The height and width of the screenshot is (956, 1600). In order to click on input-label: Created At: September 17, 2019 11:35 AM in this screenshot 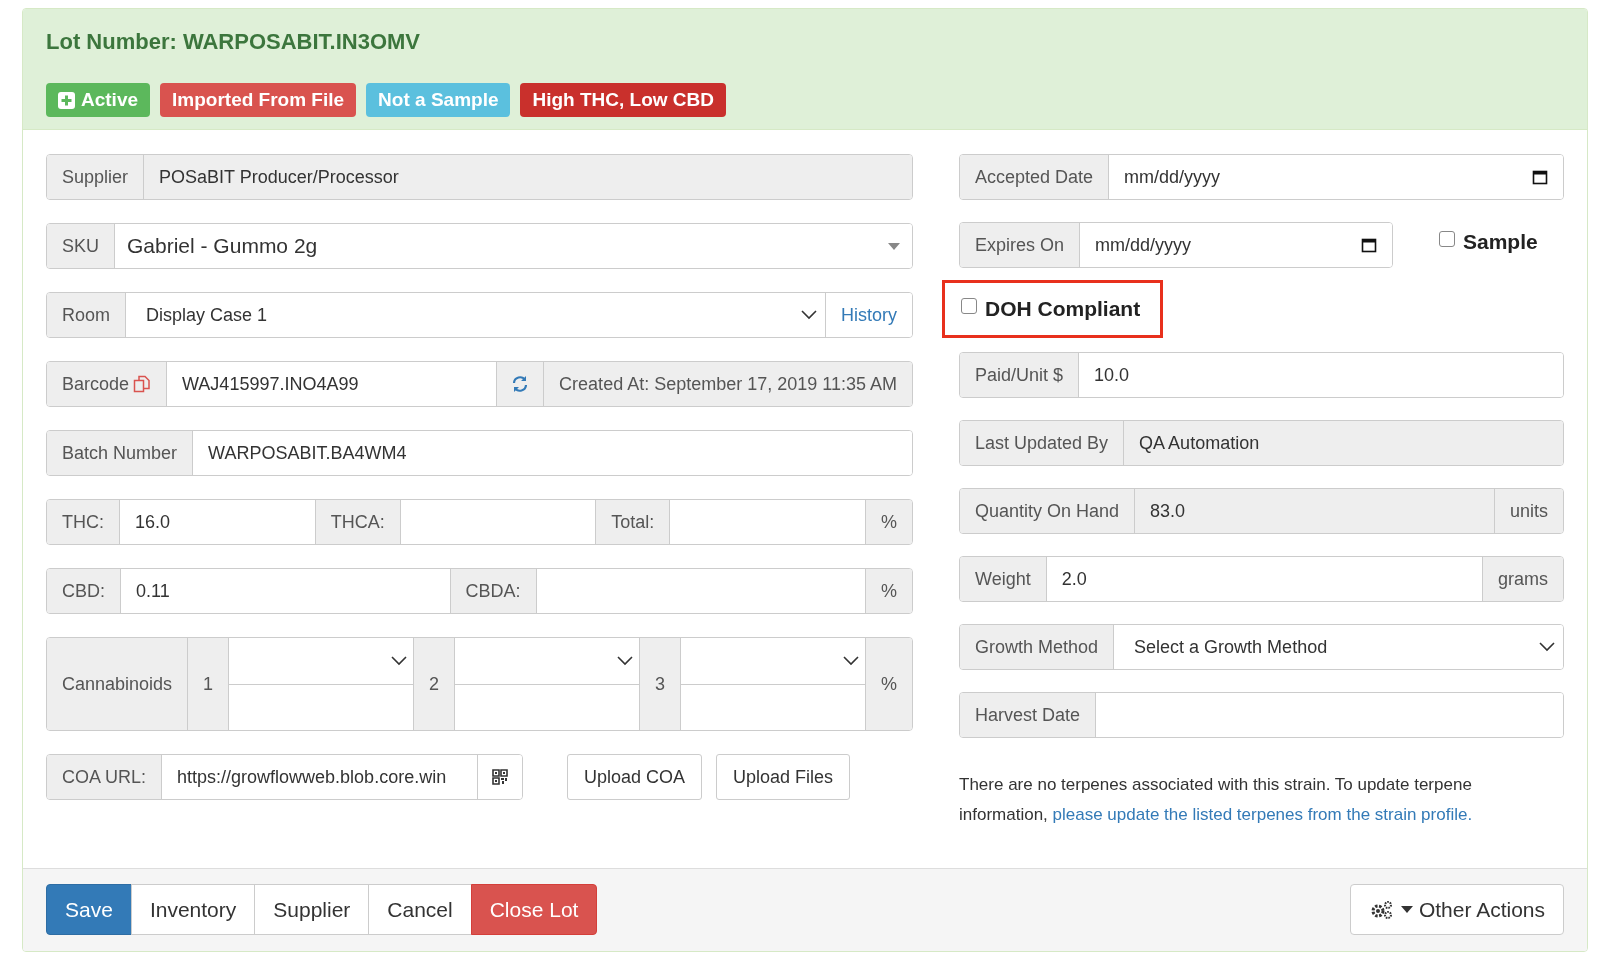, I will do `click(728, 384)`.